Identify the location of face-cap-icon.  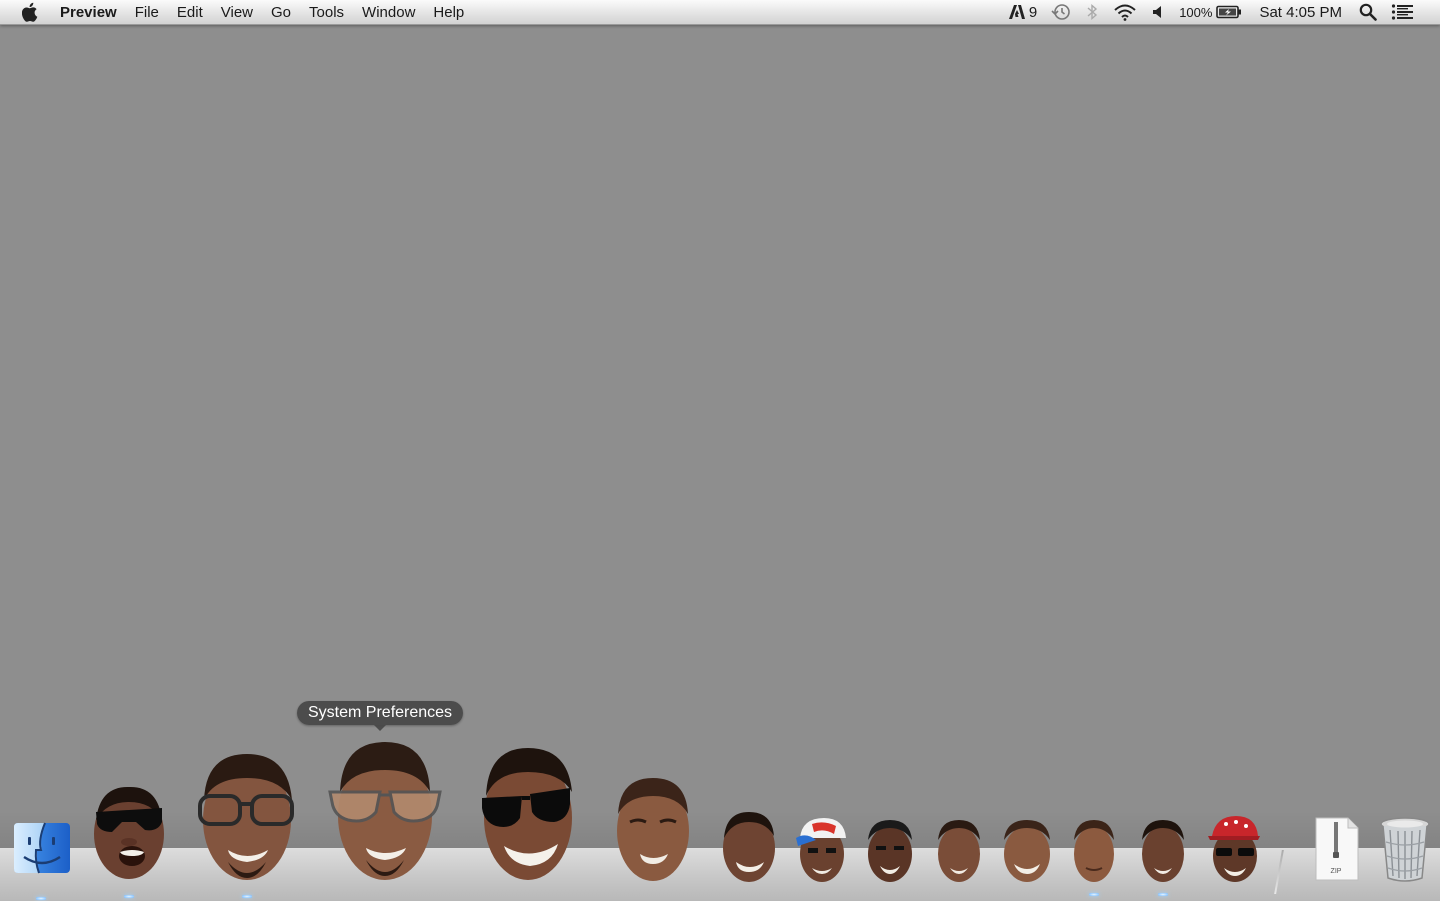
(821, 850).